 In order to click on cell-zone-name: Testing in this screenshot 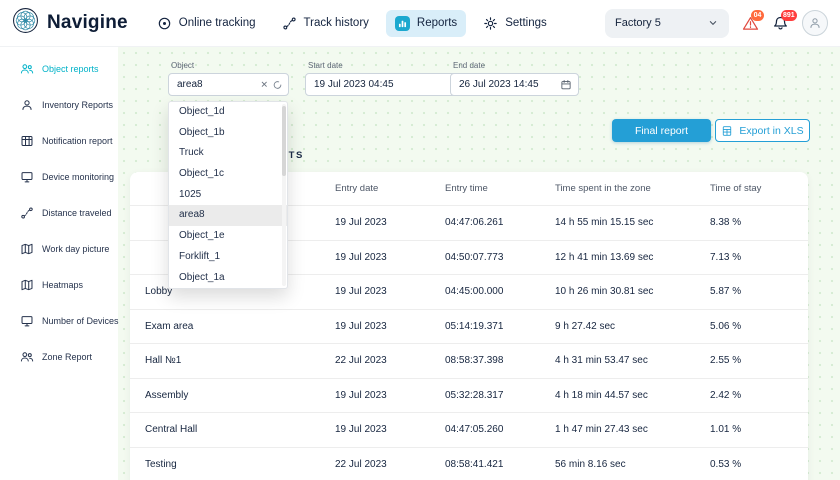, I will do `click(161, 464)`.